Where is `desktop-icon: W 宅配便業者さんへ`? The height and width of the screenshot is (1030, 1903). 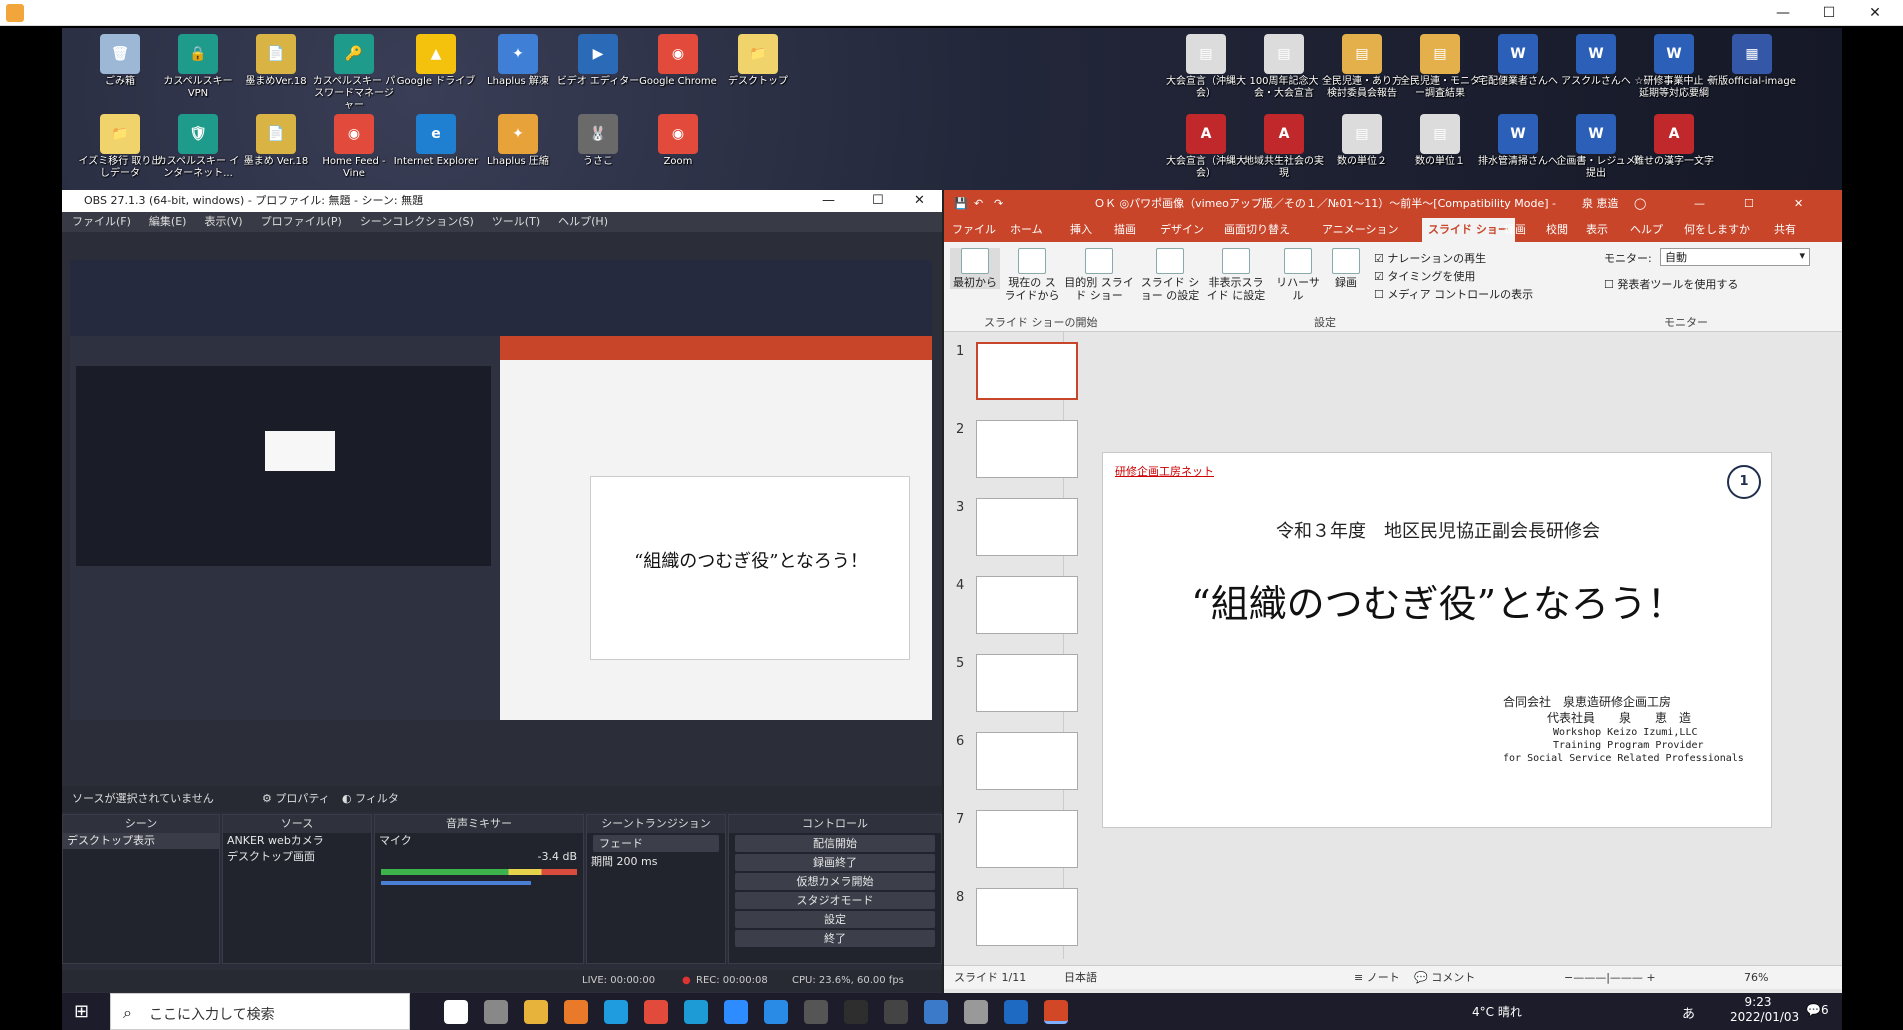
desktop-icon: W 宅配便業者さんへ is located at coordinates (1518, 61).